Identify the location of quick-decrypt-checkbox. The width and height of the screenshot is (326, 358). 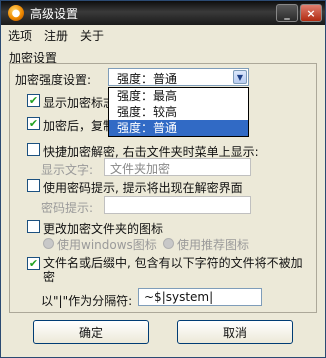
(33, 149).